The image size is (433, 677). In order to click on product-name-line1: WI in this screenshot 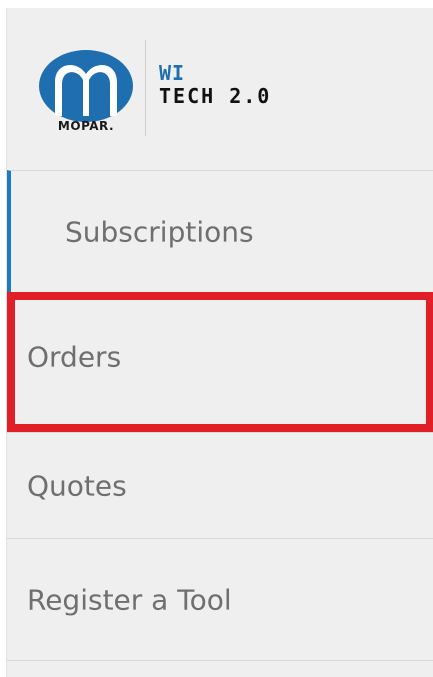, I will do `click(172, 73)`.